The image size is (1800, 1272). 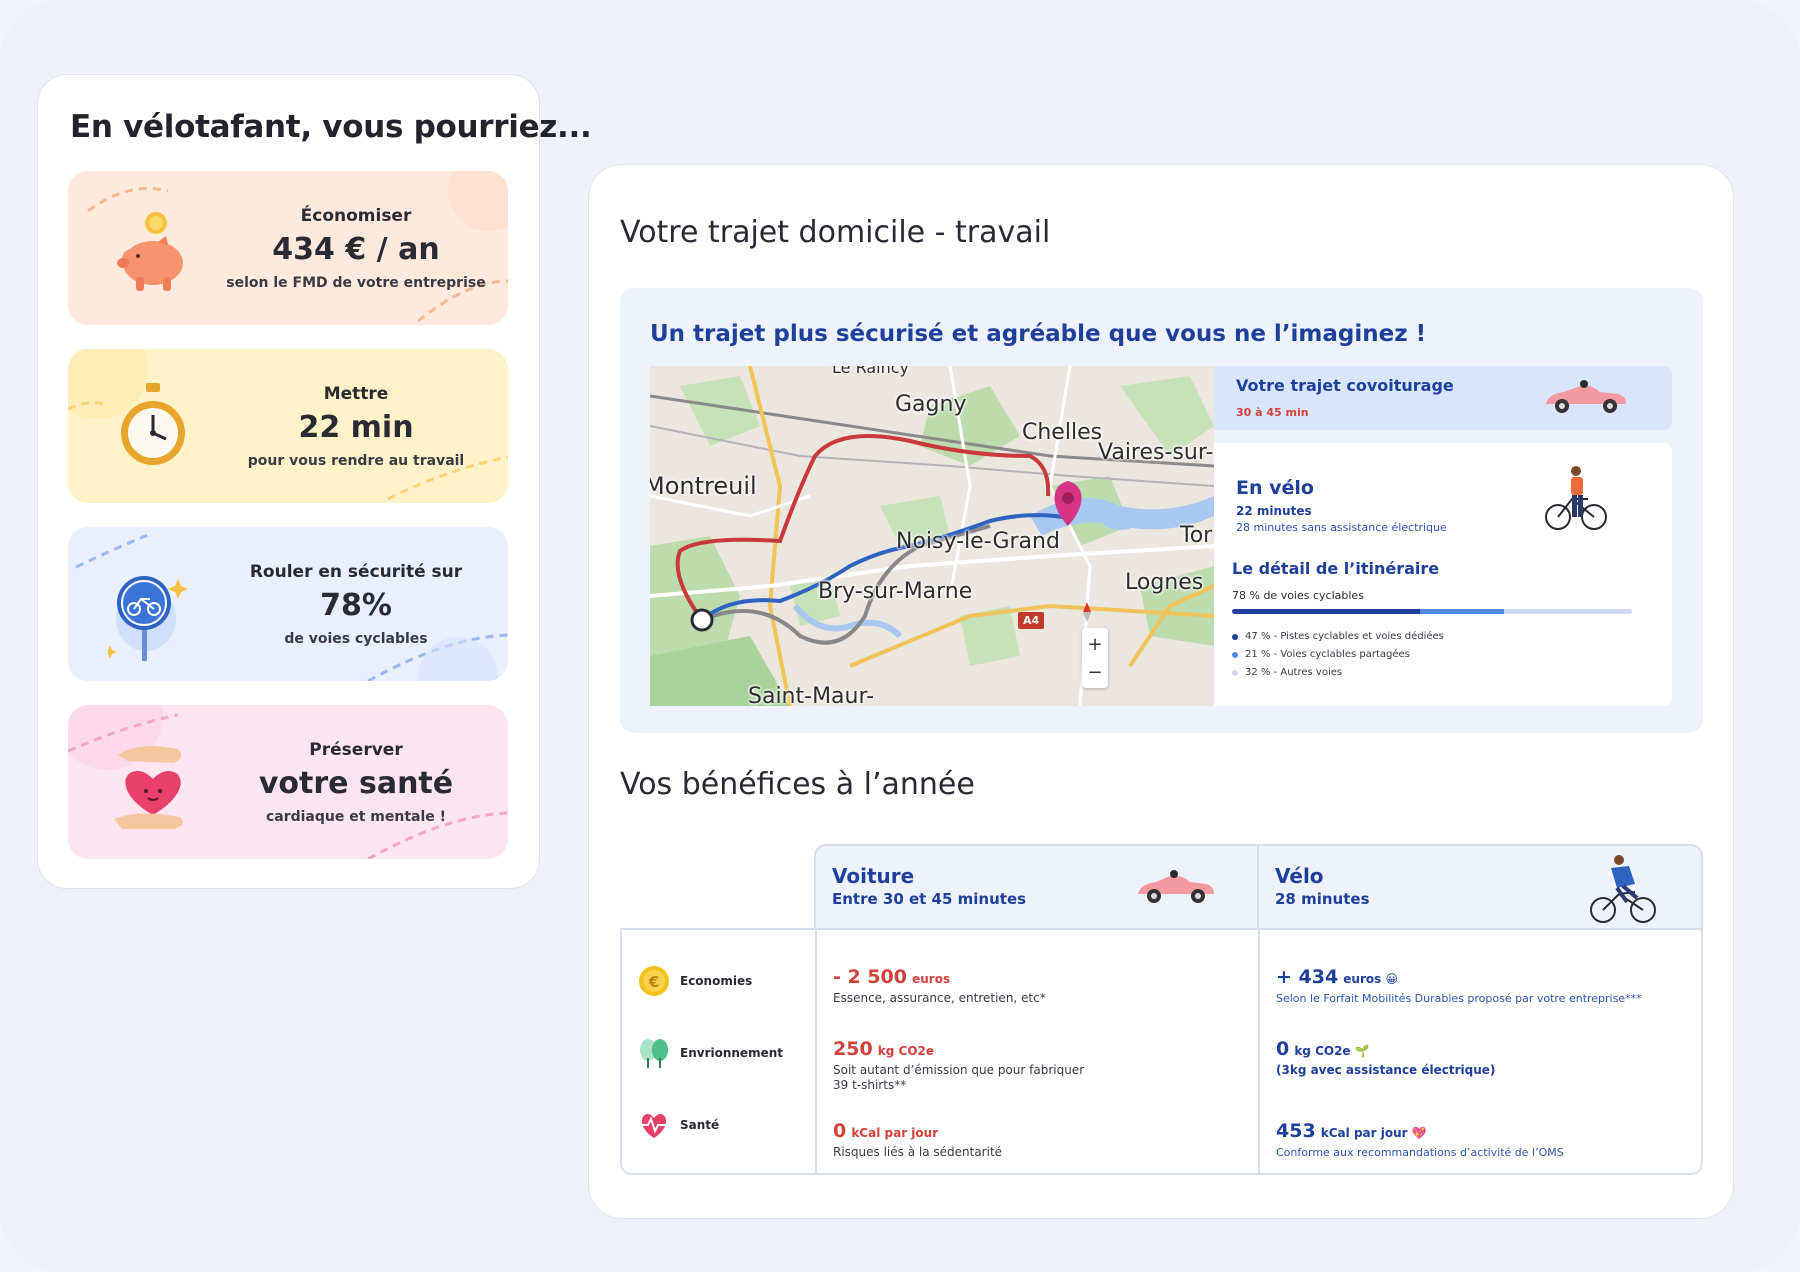 I want to click on legend-other-label: 32 % - Autres voies, so click(x=1294, y=672).